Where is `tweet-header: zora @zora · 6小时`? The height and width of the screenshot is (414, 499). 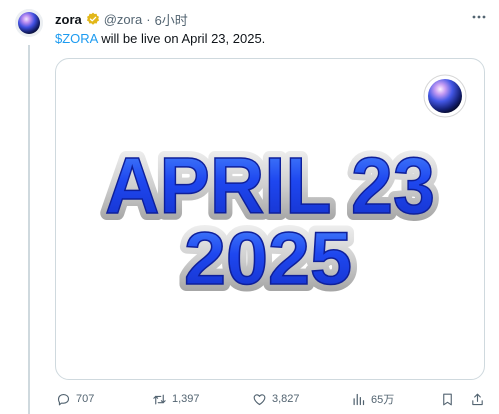
tweet-header: zora @zora · 6小时 is located at coordinates (272, 19).